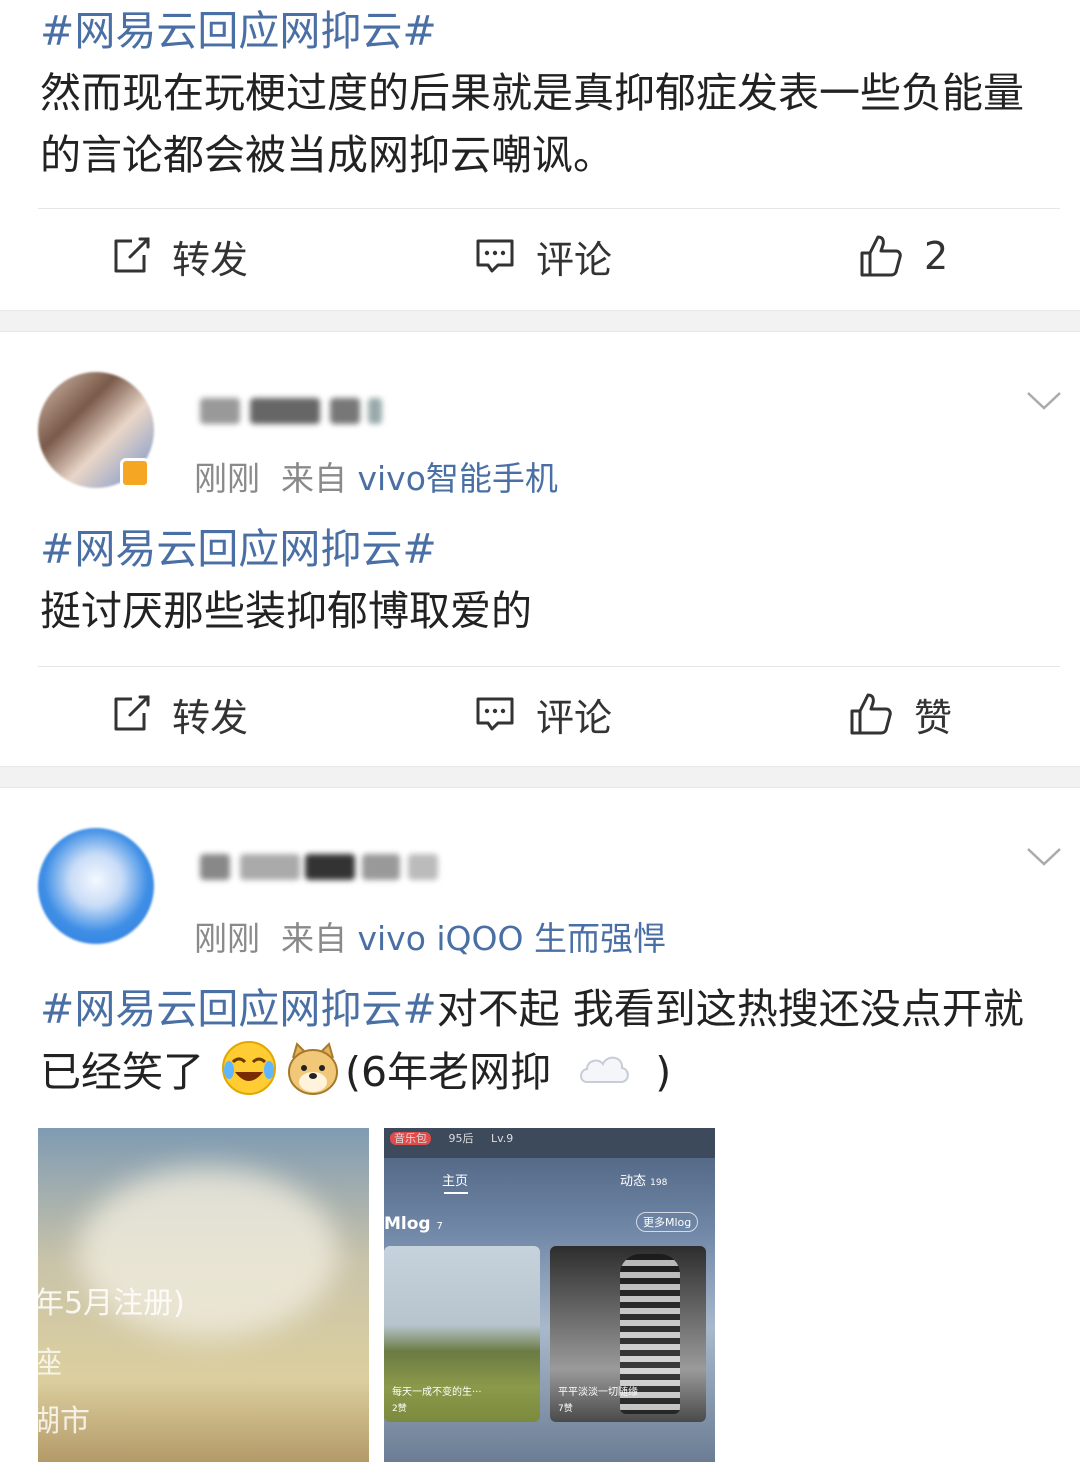 This screenshot has height=1462, width=1080. I want to click on image-text-3: 湖市, so click(64, 1421).